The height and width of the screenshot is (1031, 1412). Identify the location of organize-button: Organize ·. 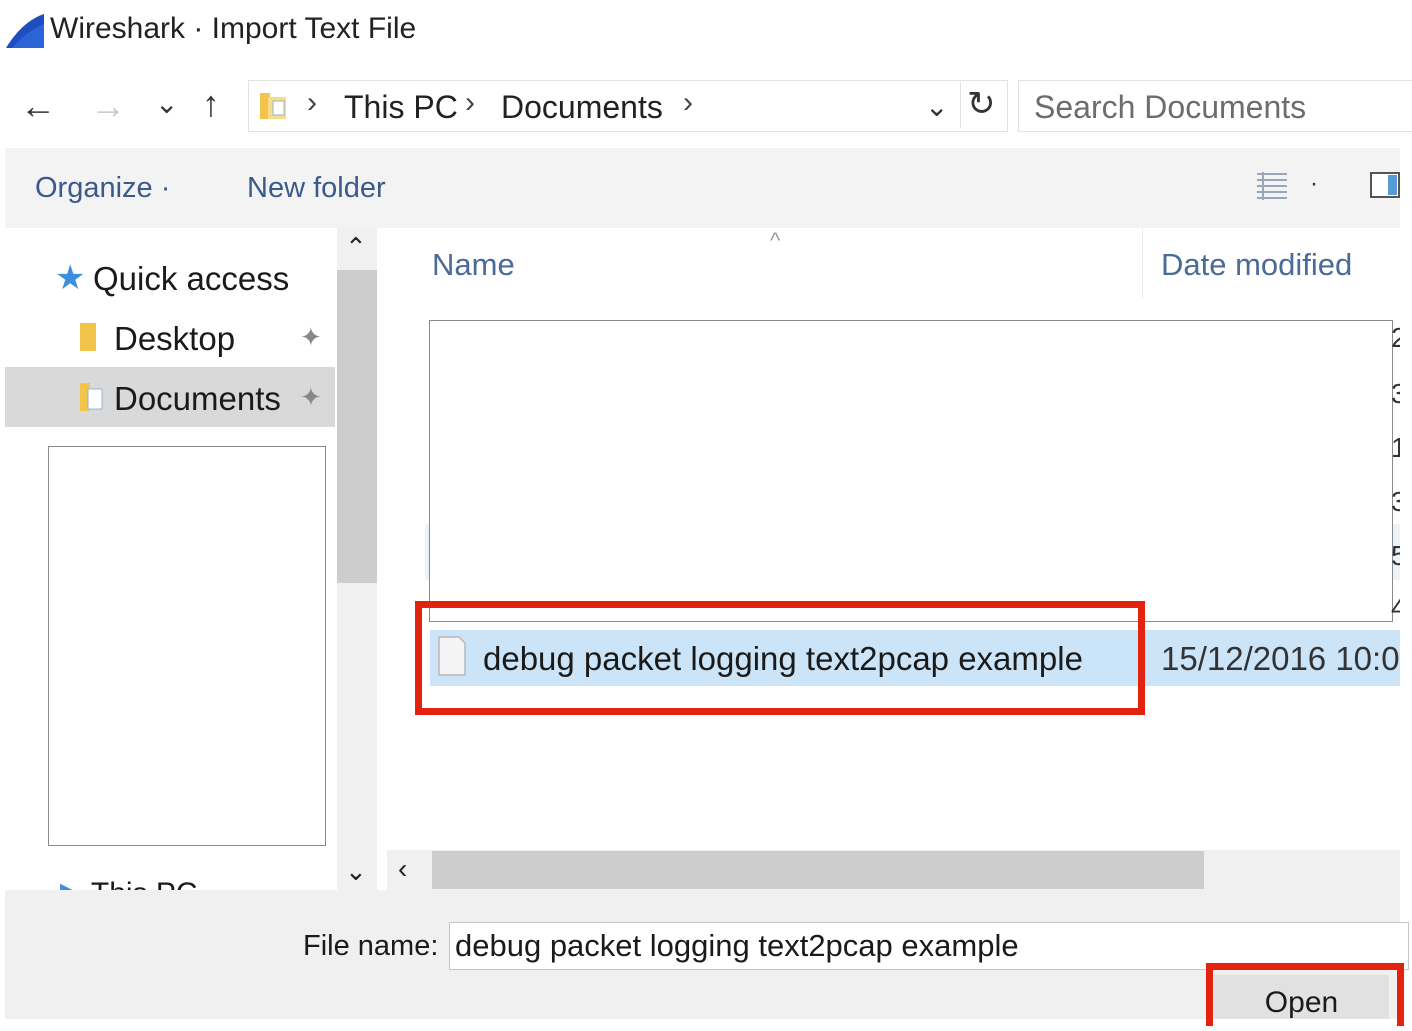
(102, 188).